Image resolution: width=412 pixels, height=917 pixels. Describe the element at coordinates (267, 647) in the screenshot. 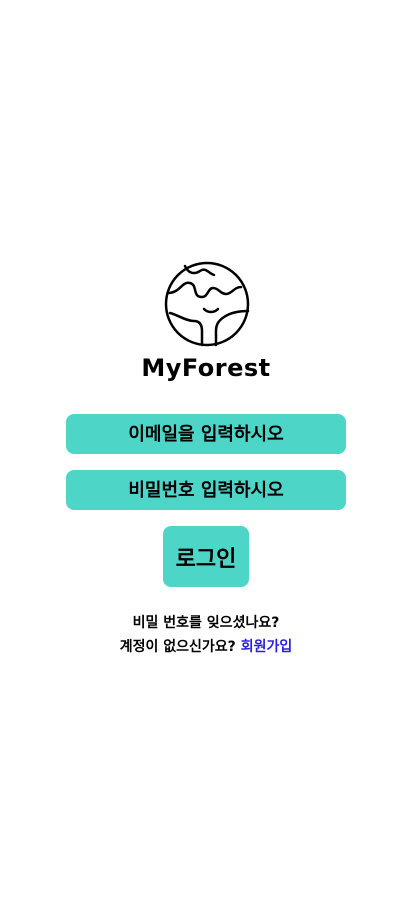

I see `signup-link: 회원가입` at that location.